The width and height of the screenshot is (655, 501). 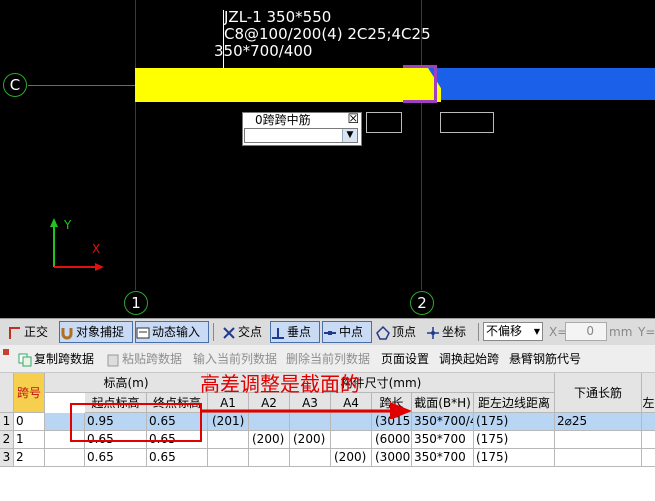 I want to click on snap-magnet-icon, so click(x=67, y=333).